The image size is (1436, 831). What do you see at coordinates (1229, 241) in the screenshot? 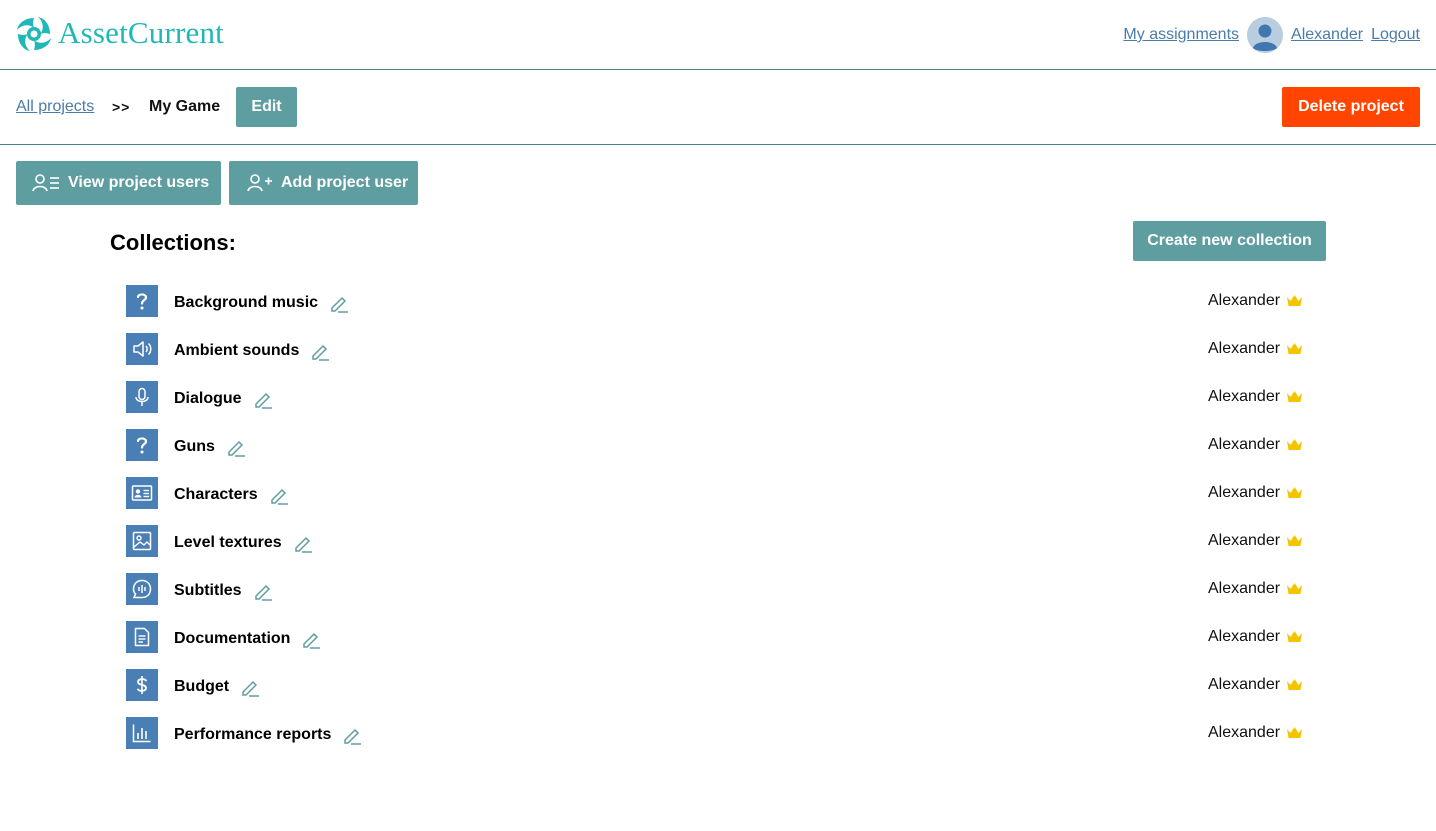
I see `create-new-collection-button: Create new collection` at bounding box center [1229, 241].